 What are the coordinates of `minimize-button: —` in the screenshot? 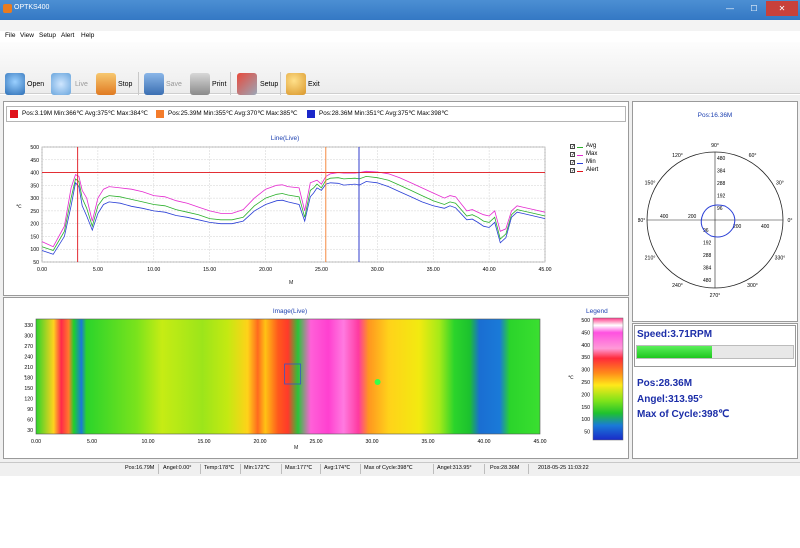 It's located at (730, 8).